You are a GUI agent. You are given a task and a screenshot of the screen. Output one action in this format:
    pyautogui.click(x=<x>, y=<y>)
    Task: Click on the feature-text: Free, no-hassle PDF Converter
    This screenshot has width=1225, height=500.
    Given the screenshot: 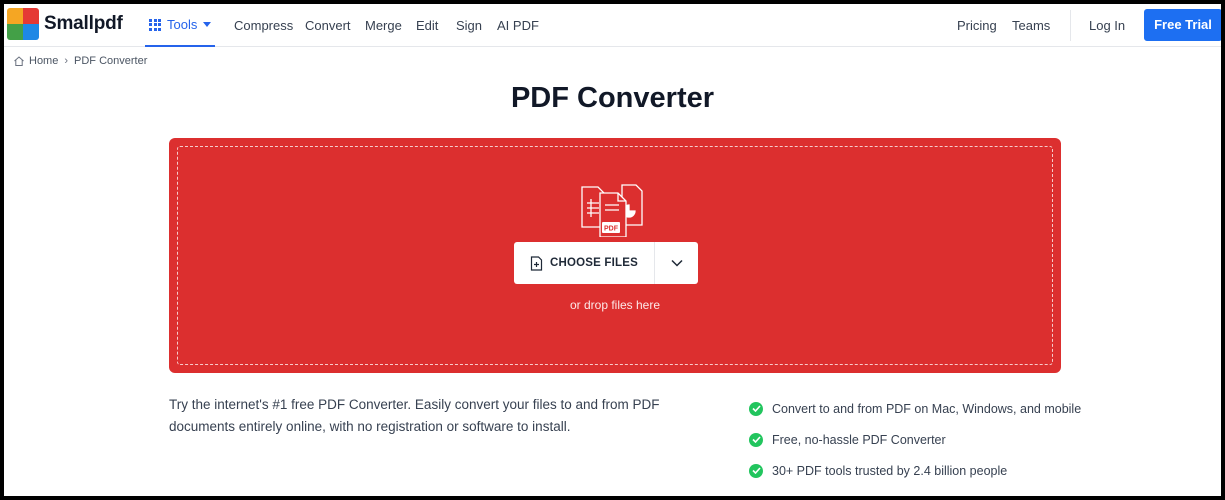 What is the action you would take?
    pyautogui.click(x=859, y=439)
    